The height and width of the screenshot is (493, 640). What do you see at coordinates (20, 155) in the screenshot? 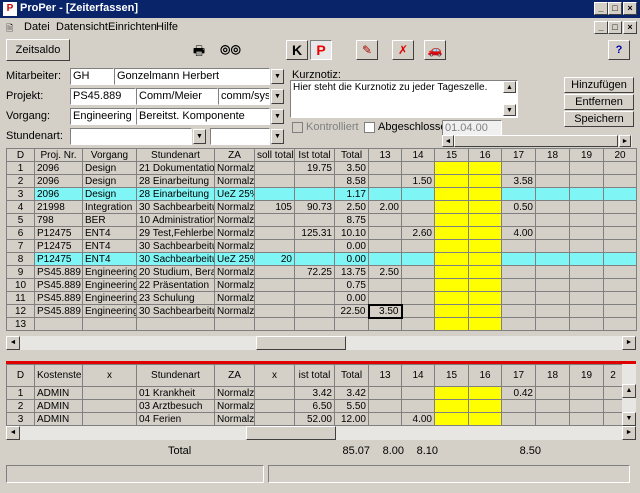
I see `grid1-header-0: D` at bounding box center [20, 155].